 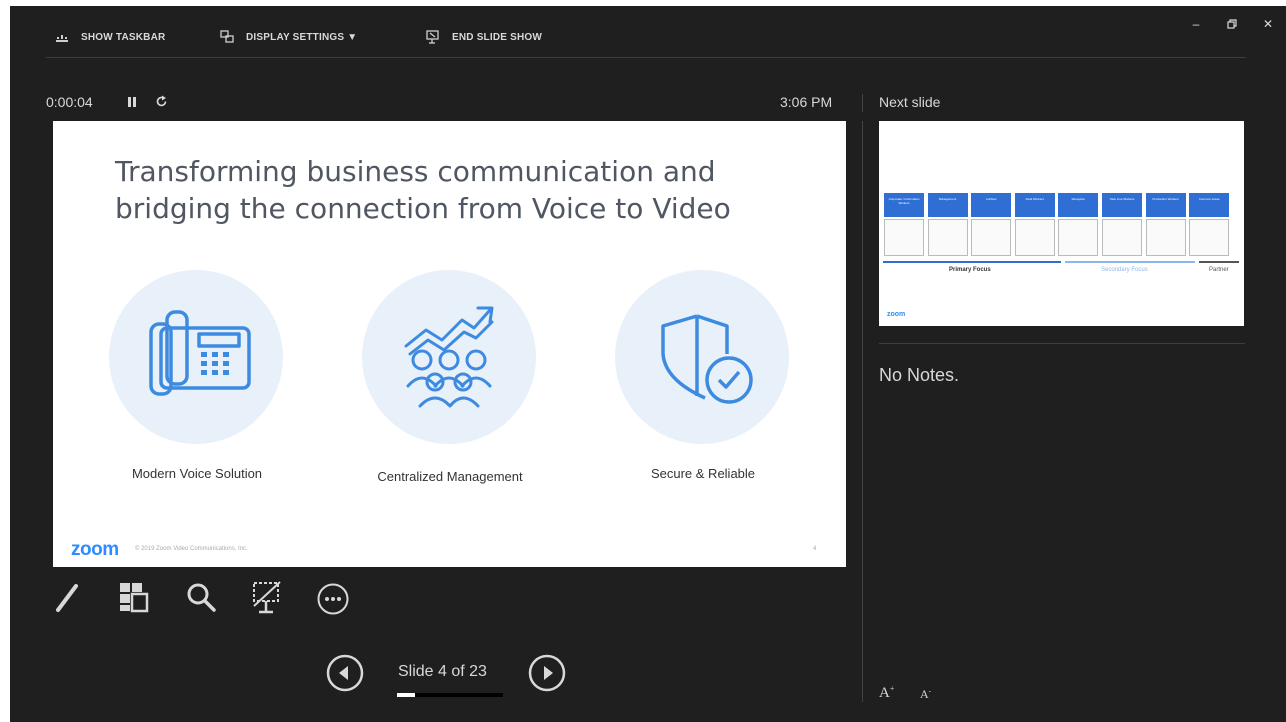 I want to click on growth-team-icon, so click(x=449, y=357).